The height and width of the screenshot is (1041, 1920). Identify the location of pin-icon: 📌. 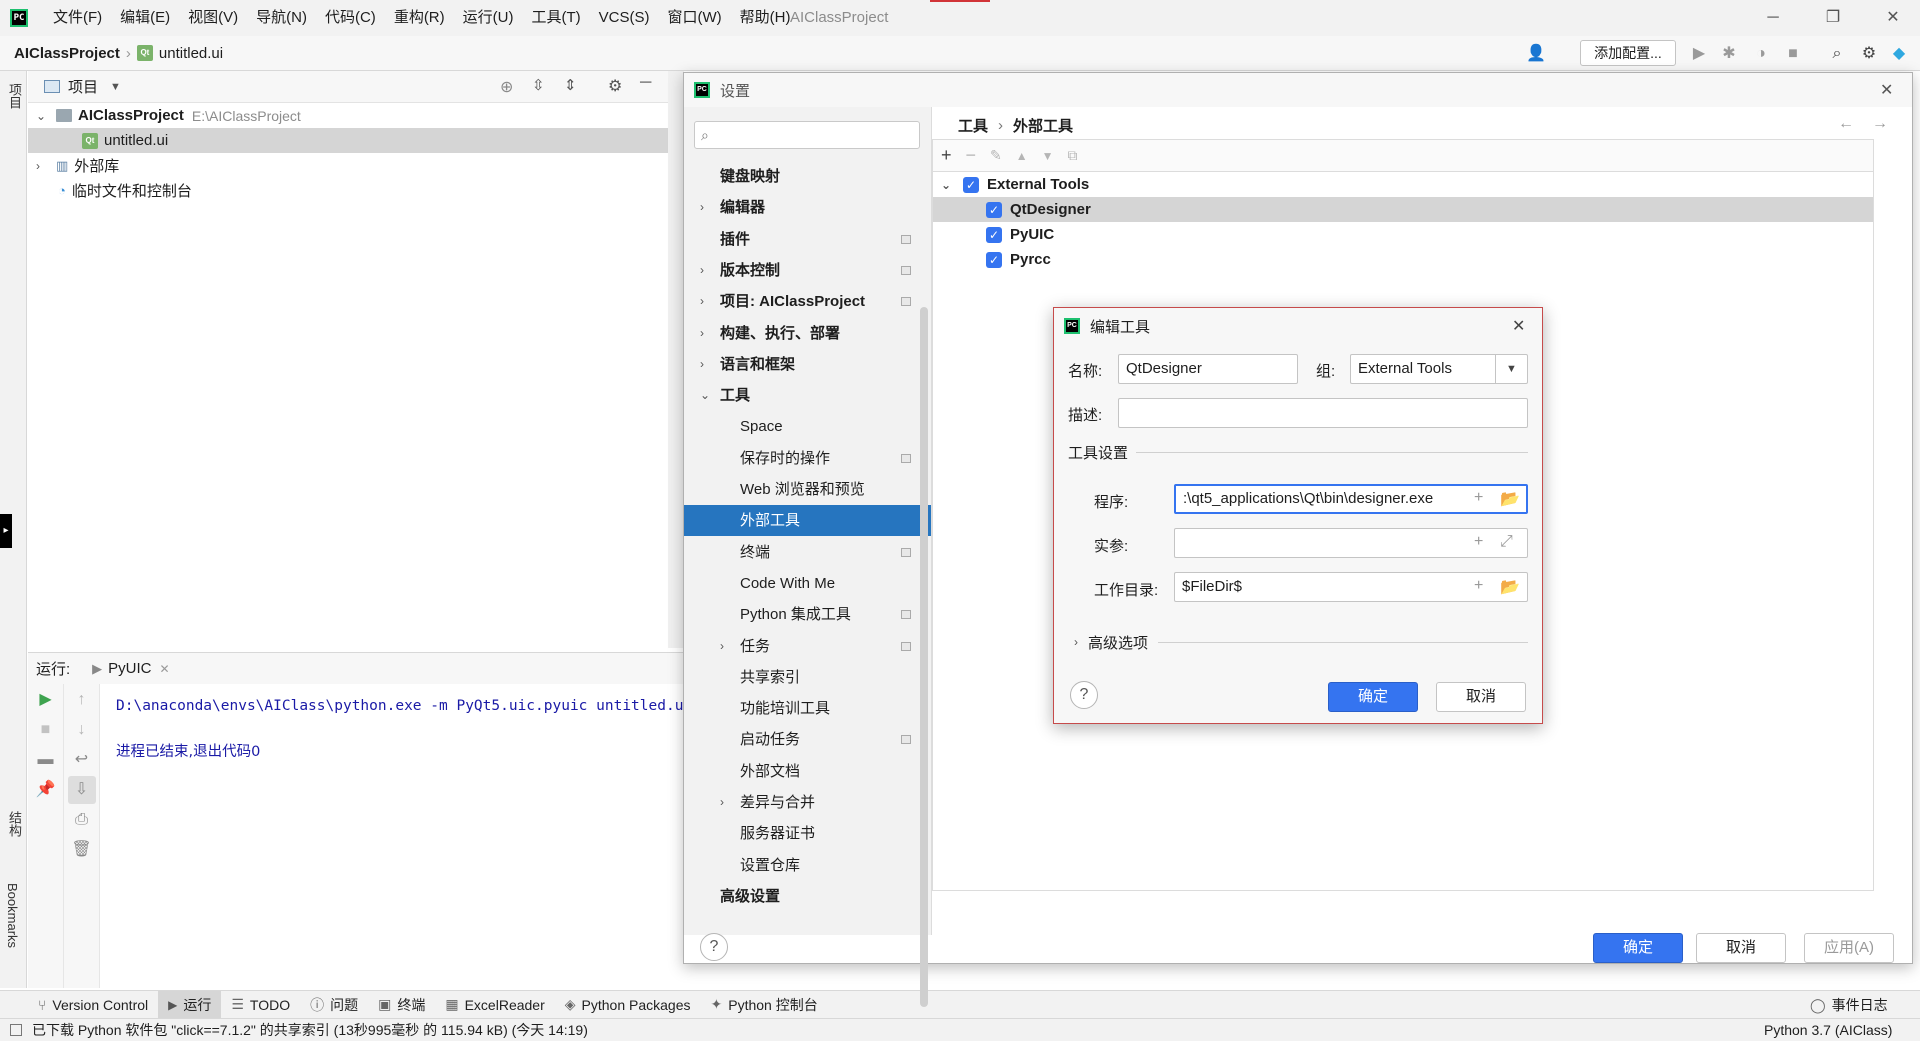
(46, 790).